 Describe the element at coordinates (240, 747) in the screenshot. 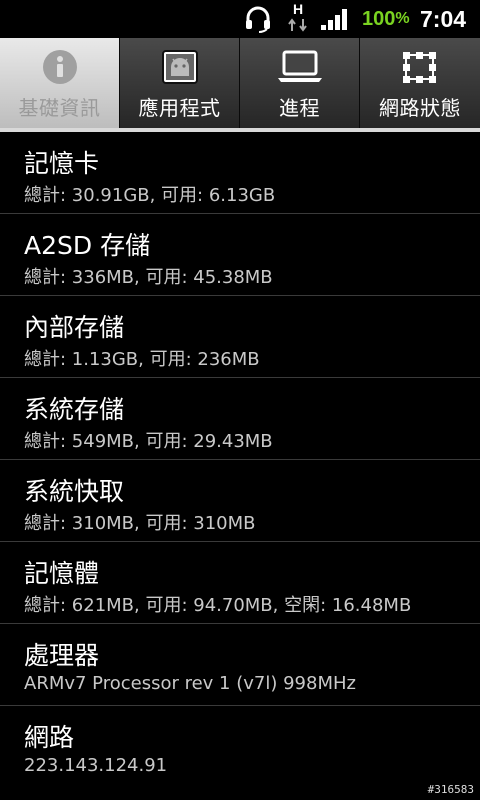

I see `list-item-network: 網路 223.143.124.91` at that location.